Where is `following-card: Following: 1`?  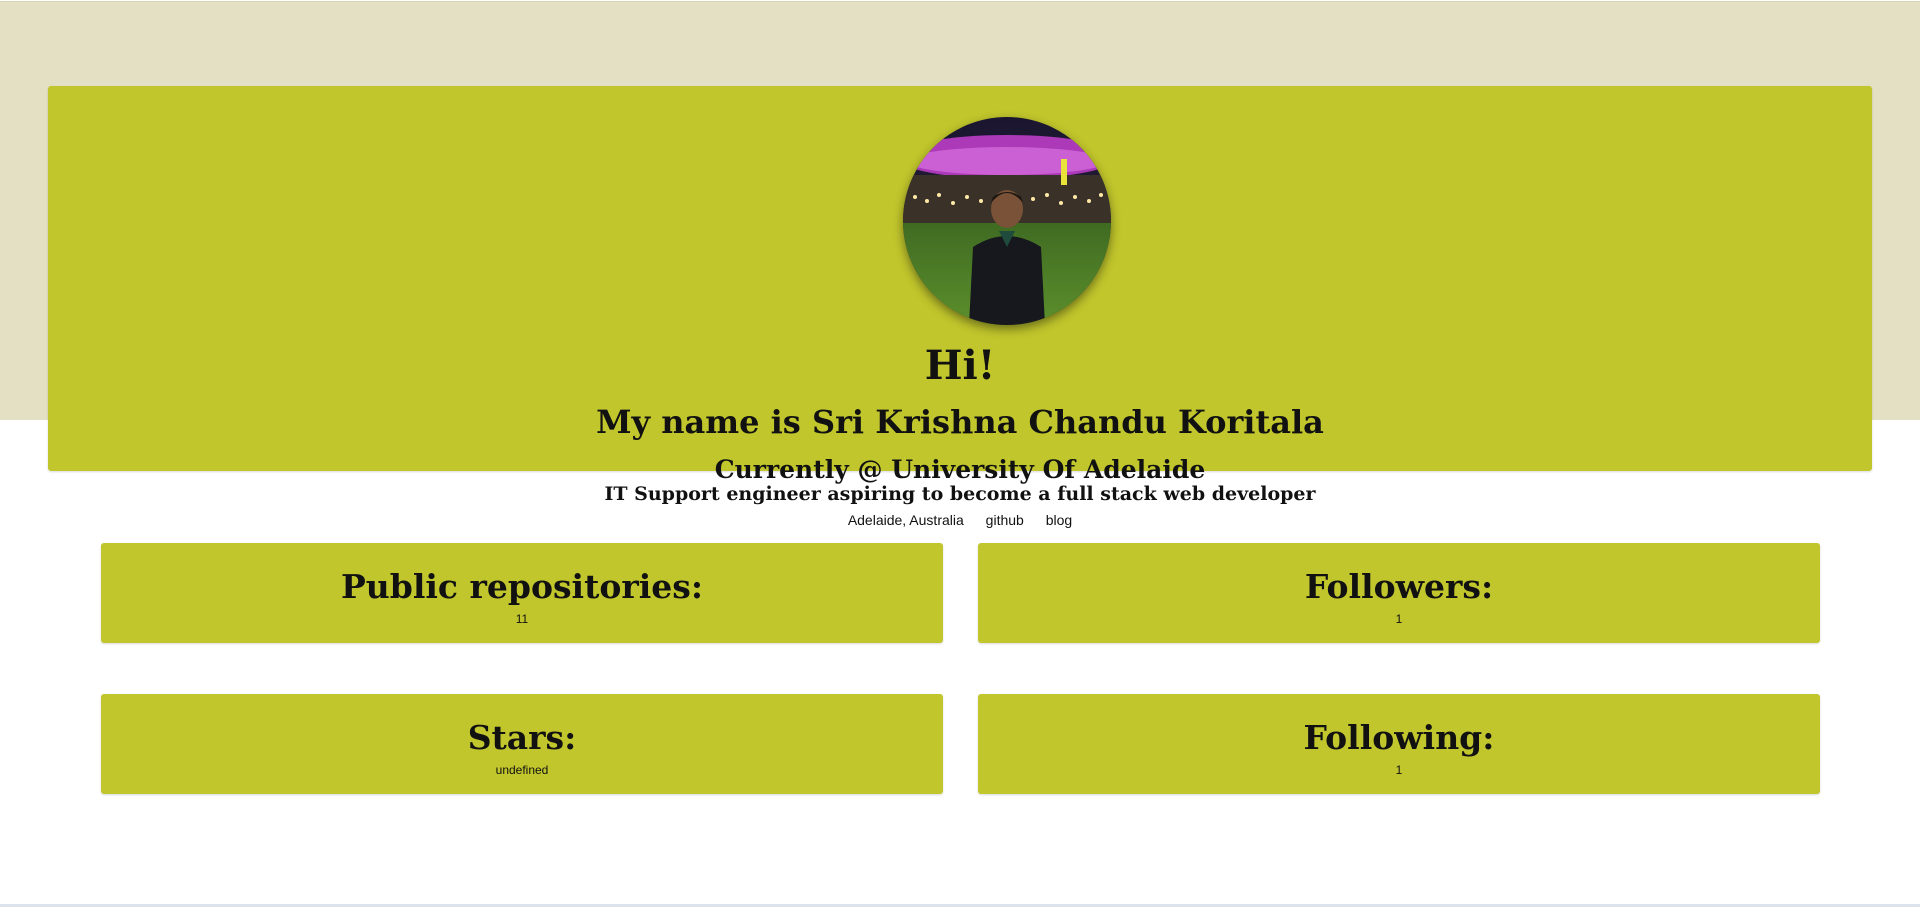 following-card: Following: 1 is located at coordinates (1399, 744).